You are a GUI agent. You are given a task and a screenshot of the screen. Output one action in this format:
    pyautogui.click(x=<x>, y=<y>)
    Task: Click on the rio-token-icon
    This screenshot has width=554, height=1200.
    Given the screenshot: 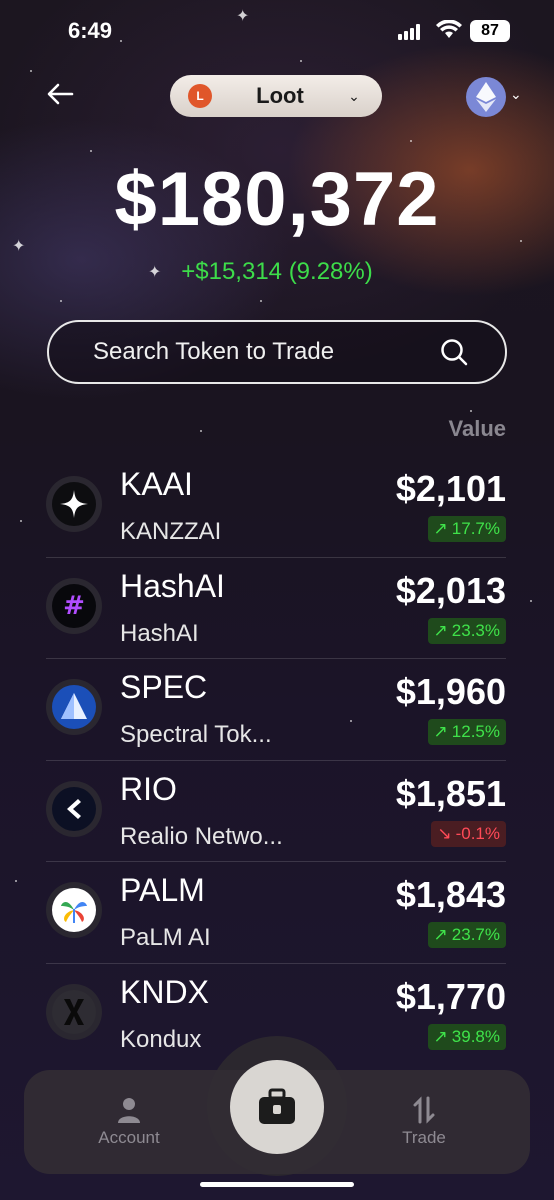 What is the action you would take?
    pyautogui.click(x=74, y=808)
    